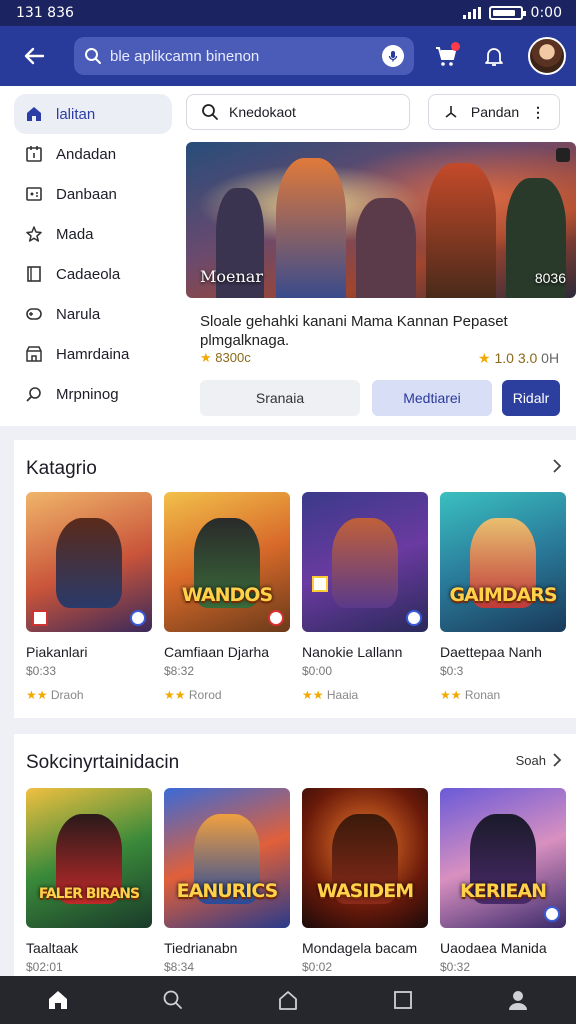 Image resolution: width=576 pixels, height=1024 pixels. What do you see at coordinates (87, 394) in the screenshot?
I see `sidebar-item-label: Mrpninog` at bounding box center [87, 394].